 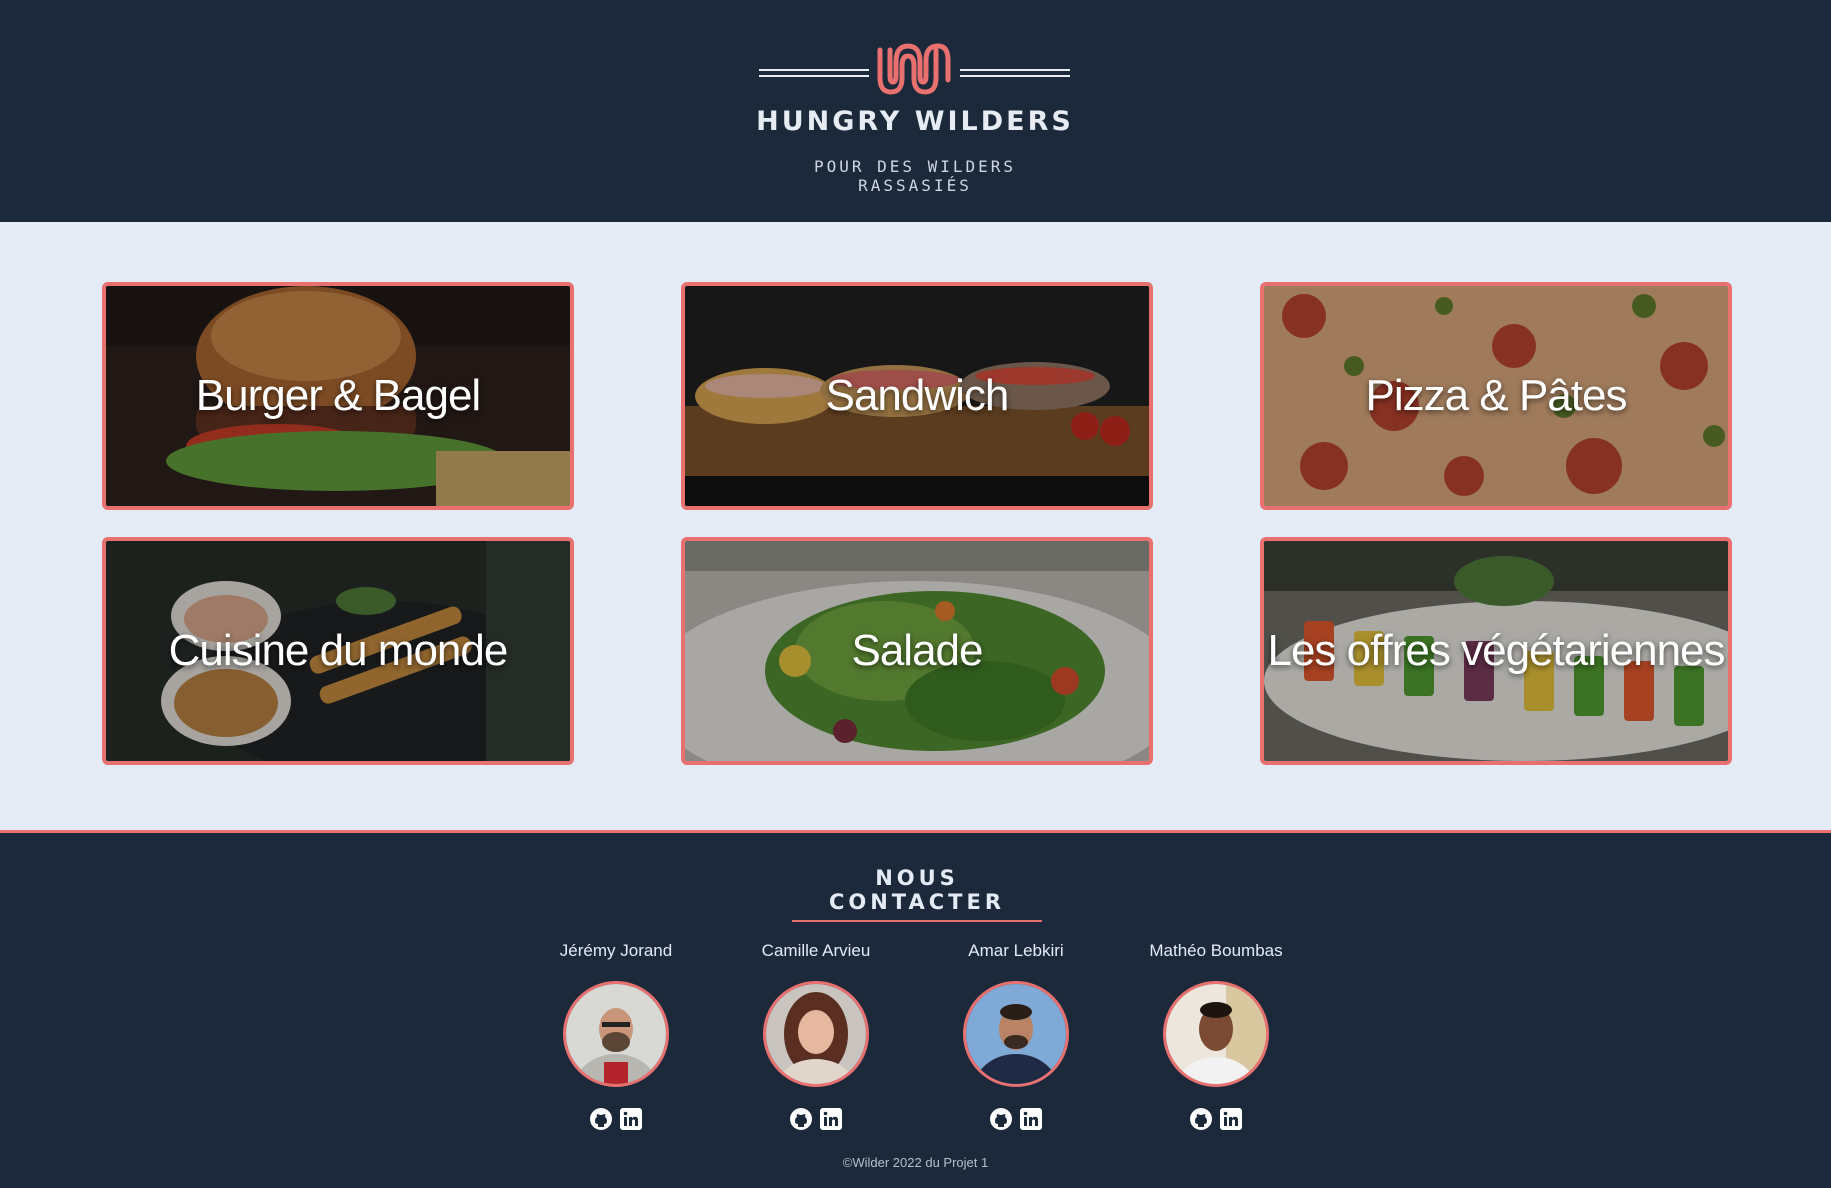 I want to click on team-member: Amar Lebkiri, so click(x=1016, y=1037).